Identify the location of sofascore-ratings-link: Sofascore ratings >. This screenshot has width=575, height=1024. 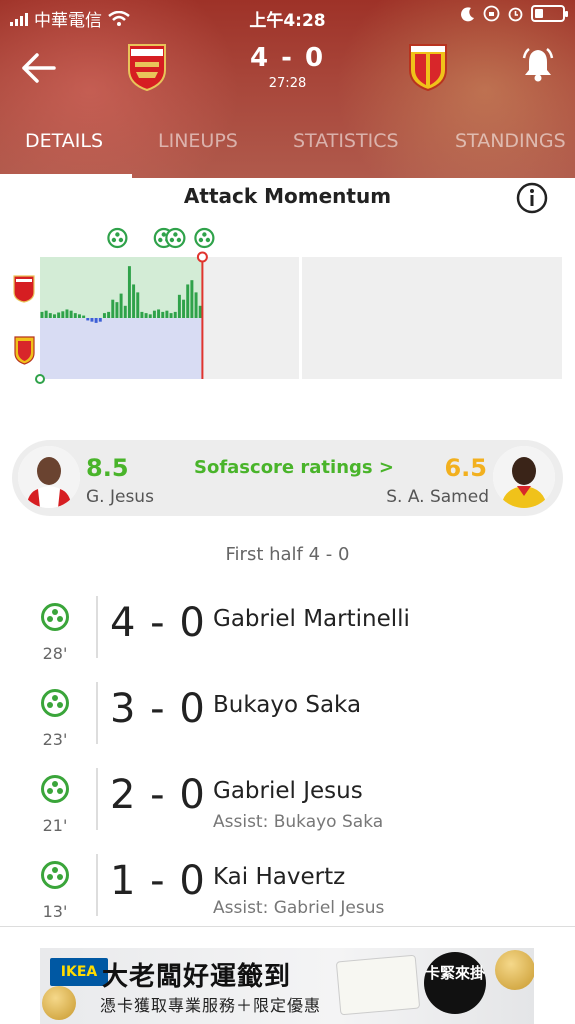
(294, 467).